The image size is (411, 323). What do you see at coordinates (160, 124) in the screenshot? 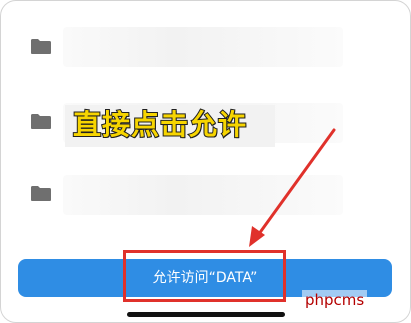
I see `annotation-label: 直接点击允许` at bounding box center [160, 124].